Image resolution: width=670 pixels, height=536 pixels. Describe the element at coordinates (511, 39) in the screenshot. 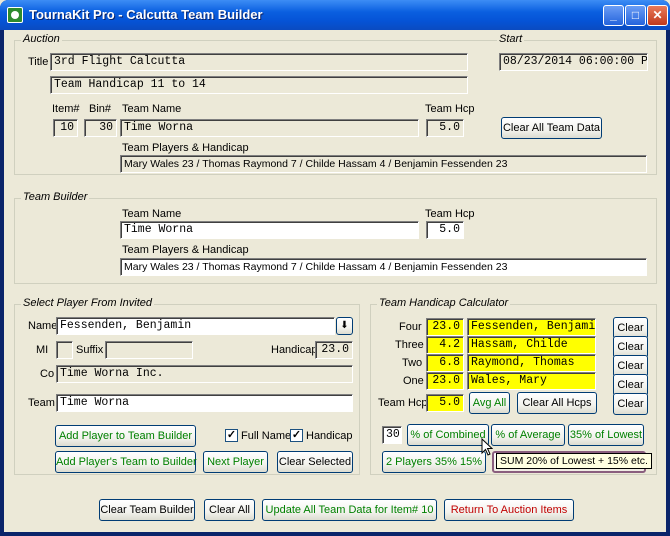

I see `start-legend: Start` at that location.